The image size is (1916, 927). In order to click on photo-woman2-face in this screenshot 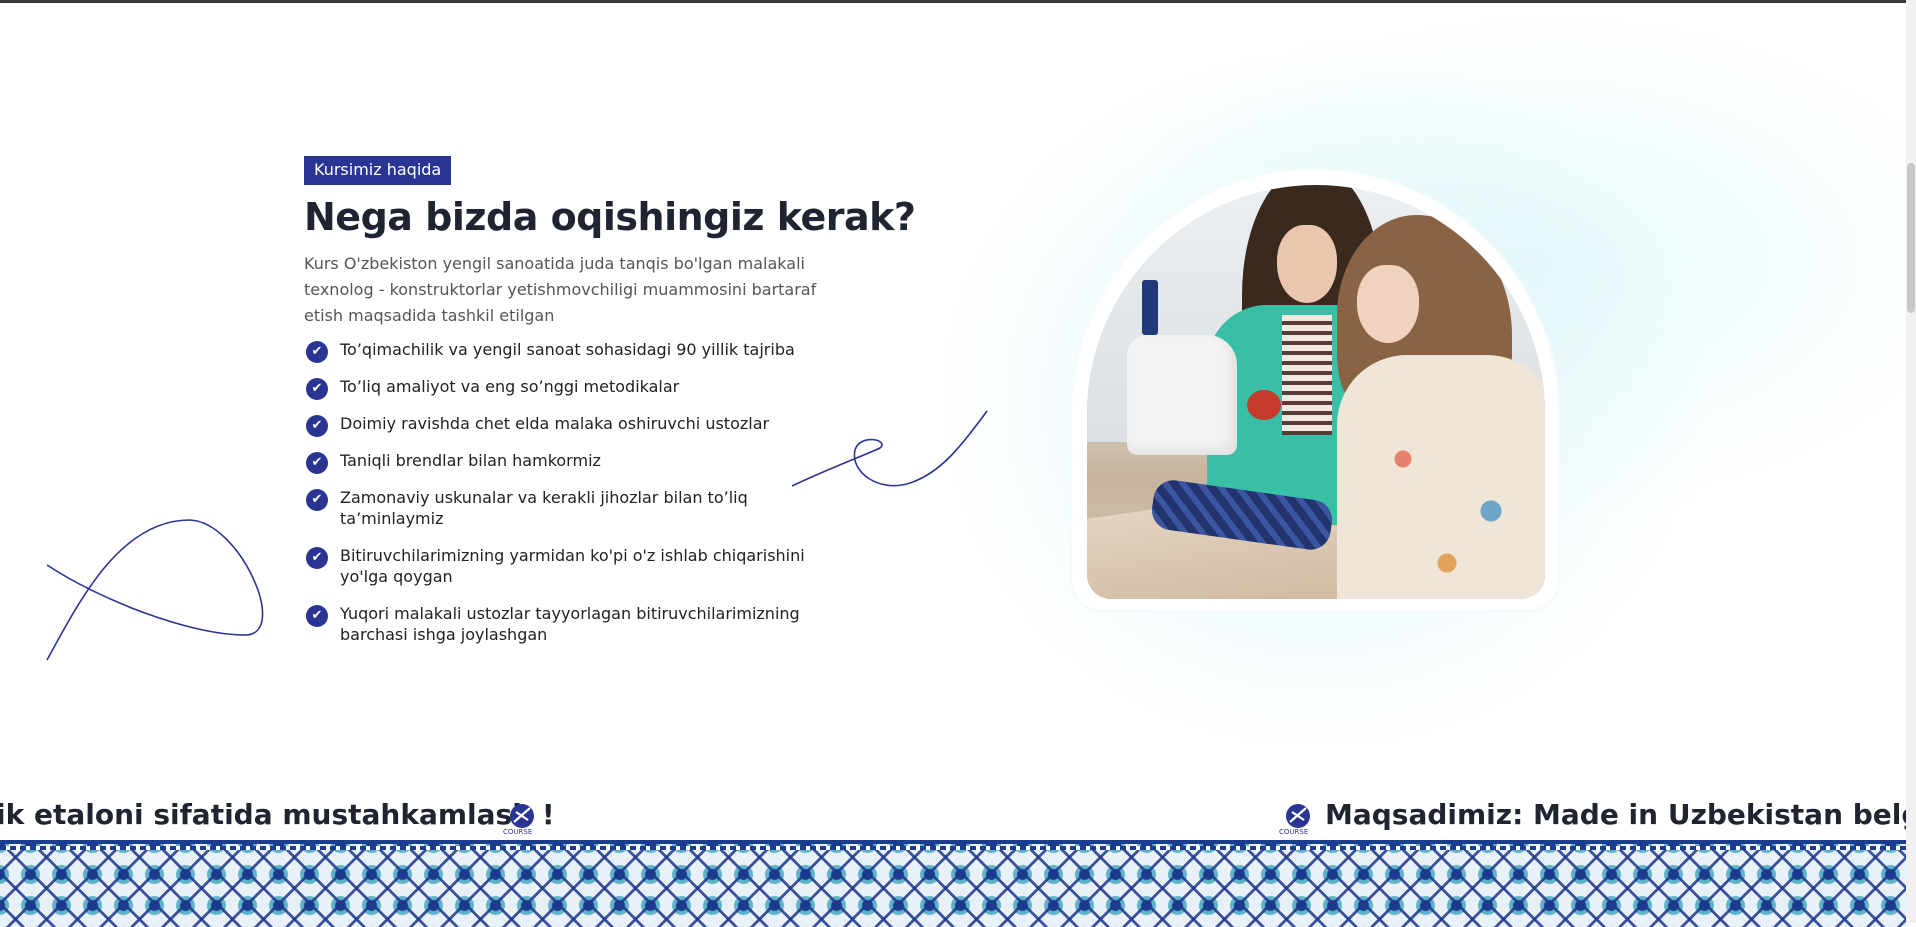, I will do `click(1388, 304)`.